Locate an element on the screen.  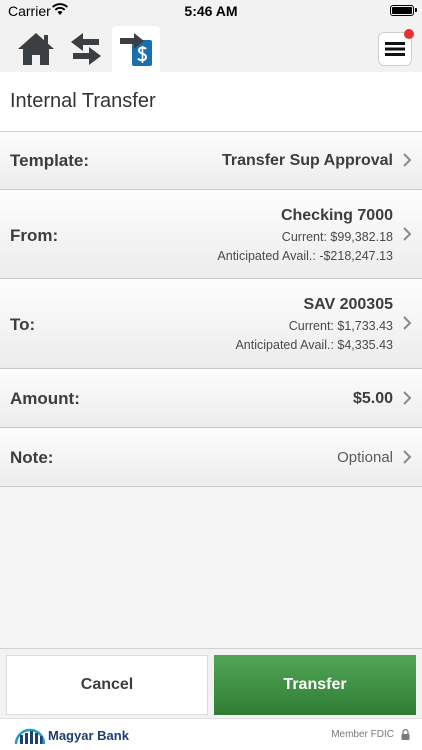
template-label: Template: is located at coordinates (50, 160).